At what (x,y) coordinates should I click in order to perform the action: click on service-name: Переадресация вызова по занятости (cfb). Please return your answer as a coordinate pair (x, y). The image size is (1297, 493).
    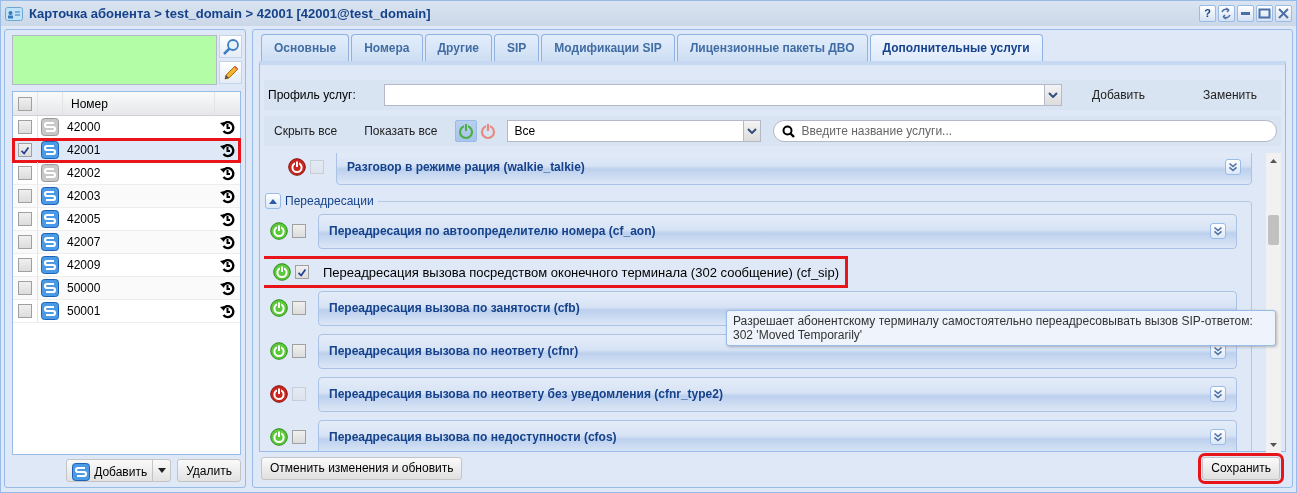
    Looking at the image, I should click on (454, 308).